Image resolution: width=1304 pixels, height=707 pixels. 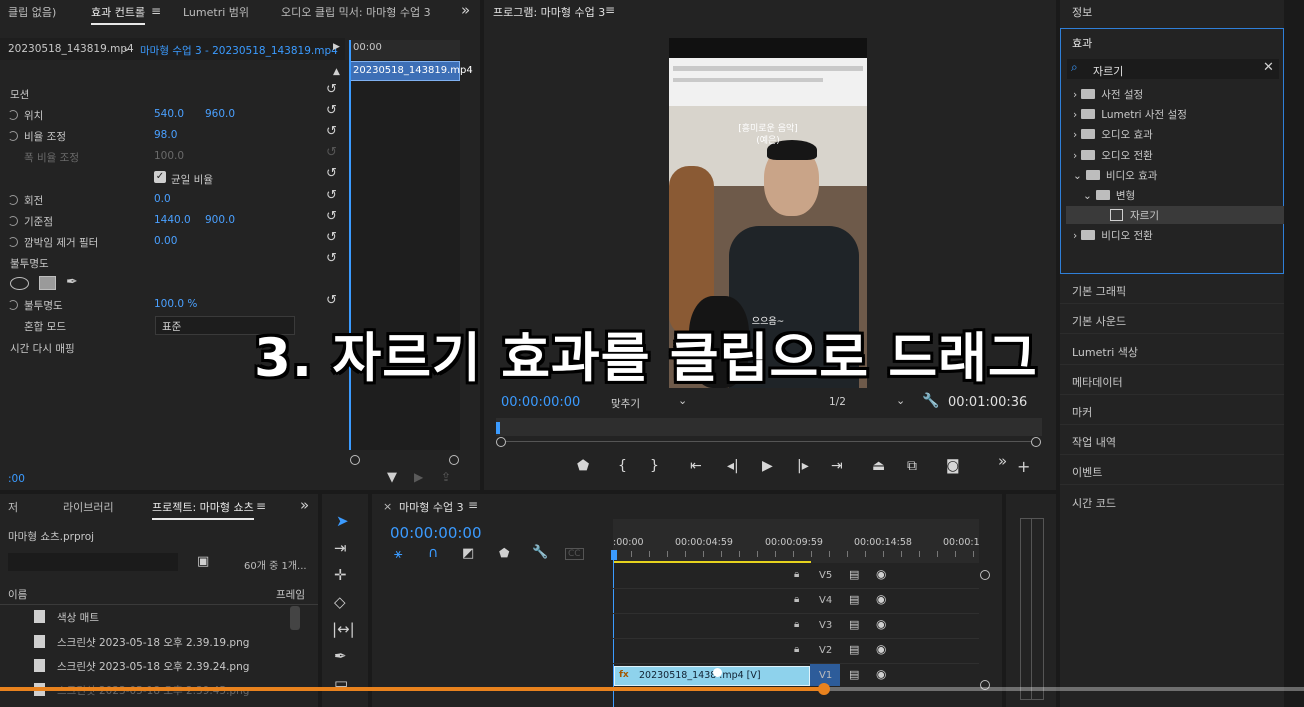 I want to click on effect-controls-timecode: :00, so click(x=16, y=479).